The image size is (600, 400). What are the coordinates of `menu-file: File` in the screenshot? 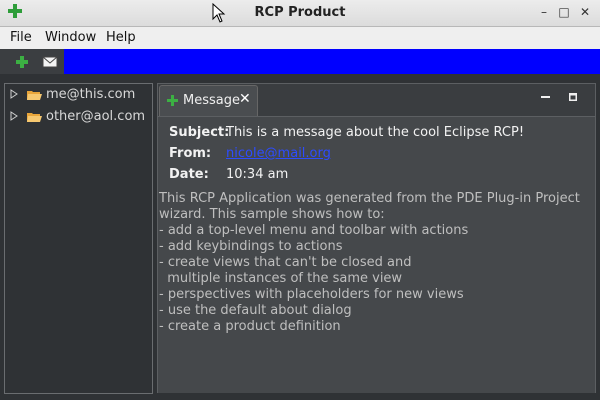 It's located at (21, 37).